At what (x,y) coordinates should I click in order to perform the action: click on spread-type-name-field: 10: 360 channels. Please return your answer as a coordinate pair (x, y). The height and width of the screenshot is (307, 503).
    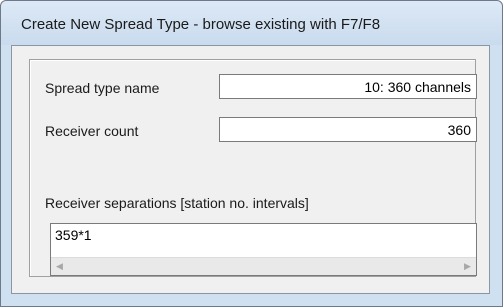
    Looking at the image, I should click on (348, 86).